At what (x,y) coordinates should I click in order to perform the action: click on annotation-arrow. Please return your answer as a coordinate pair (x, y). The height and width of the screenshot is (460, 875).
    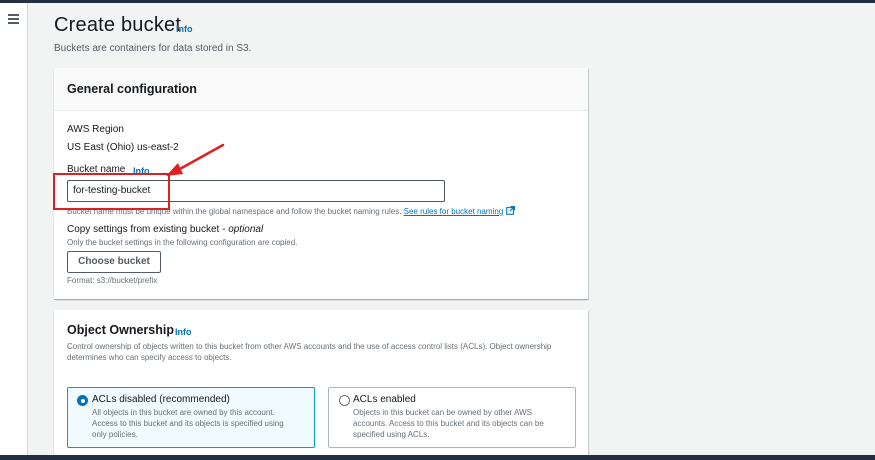
    Looking at the image, I should click on (195, 159).